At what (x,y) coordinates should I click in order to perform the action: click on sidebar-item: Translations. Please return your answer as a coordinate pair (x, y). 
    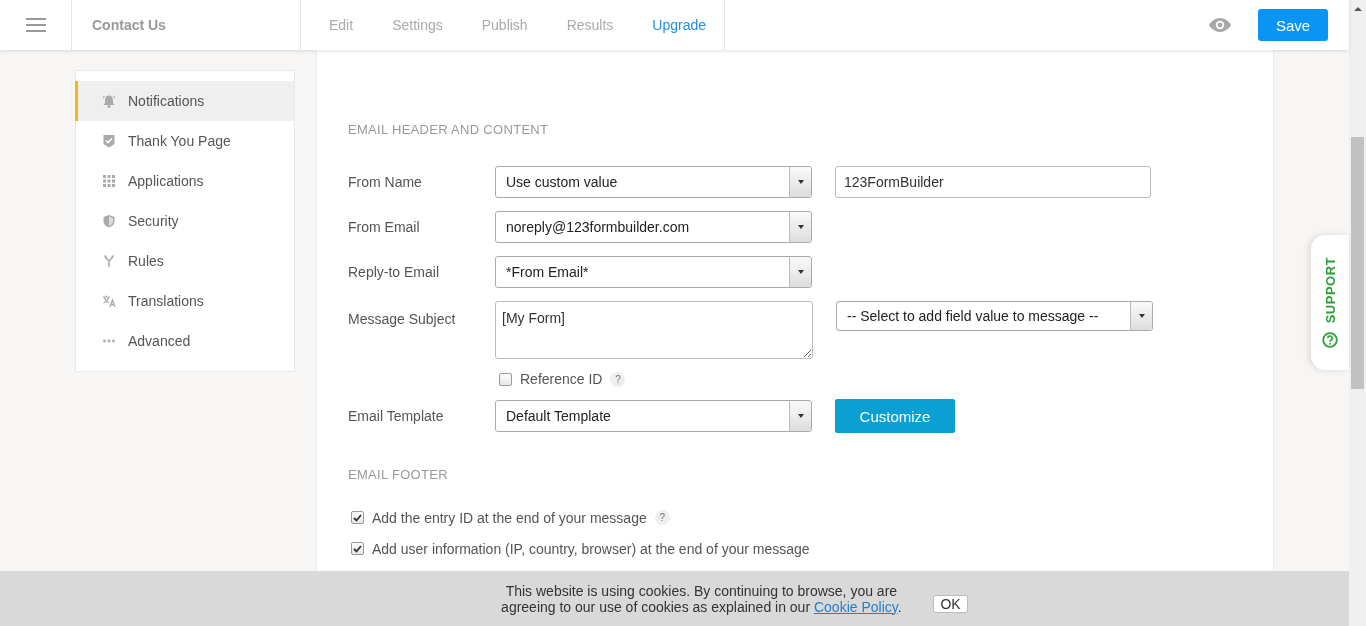
    Looking at the image, I should click on (184, 301).